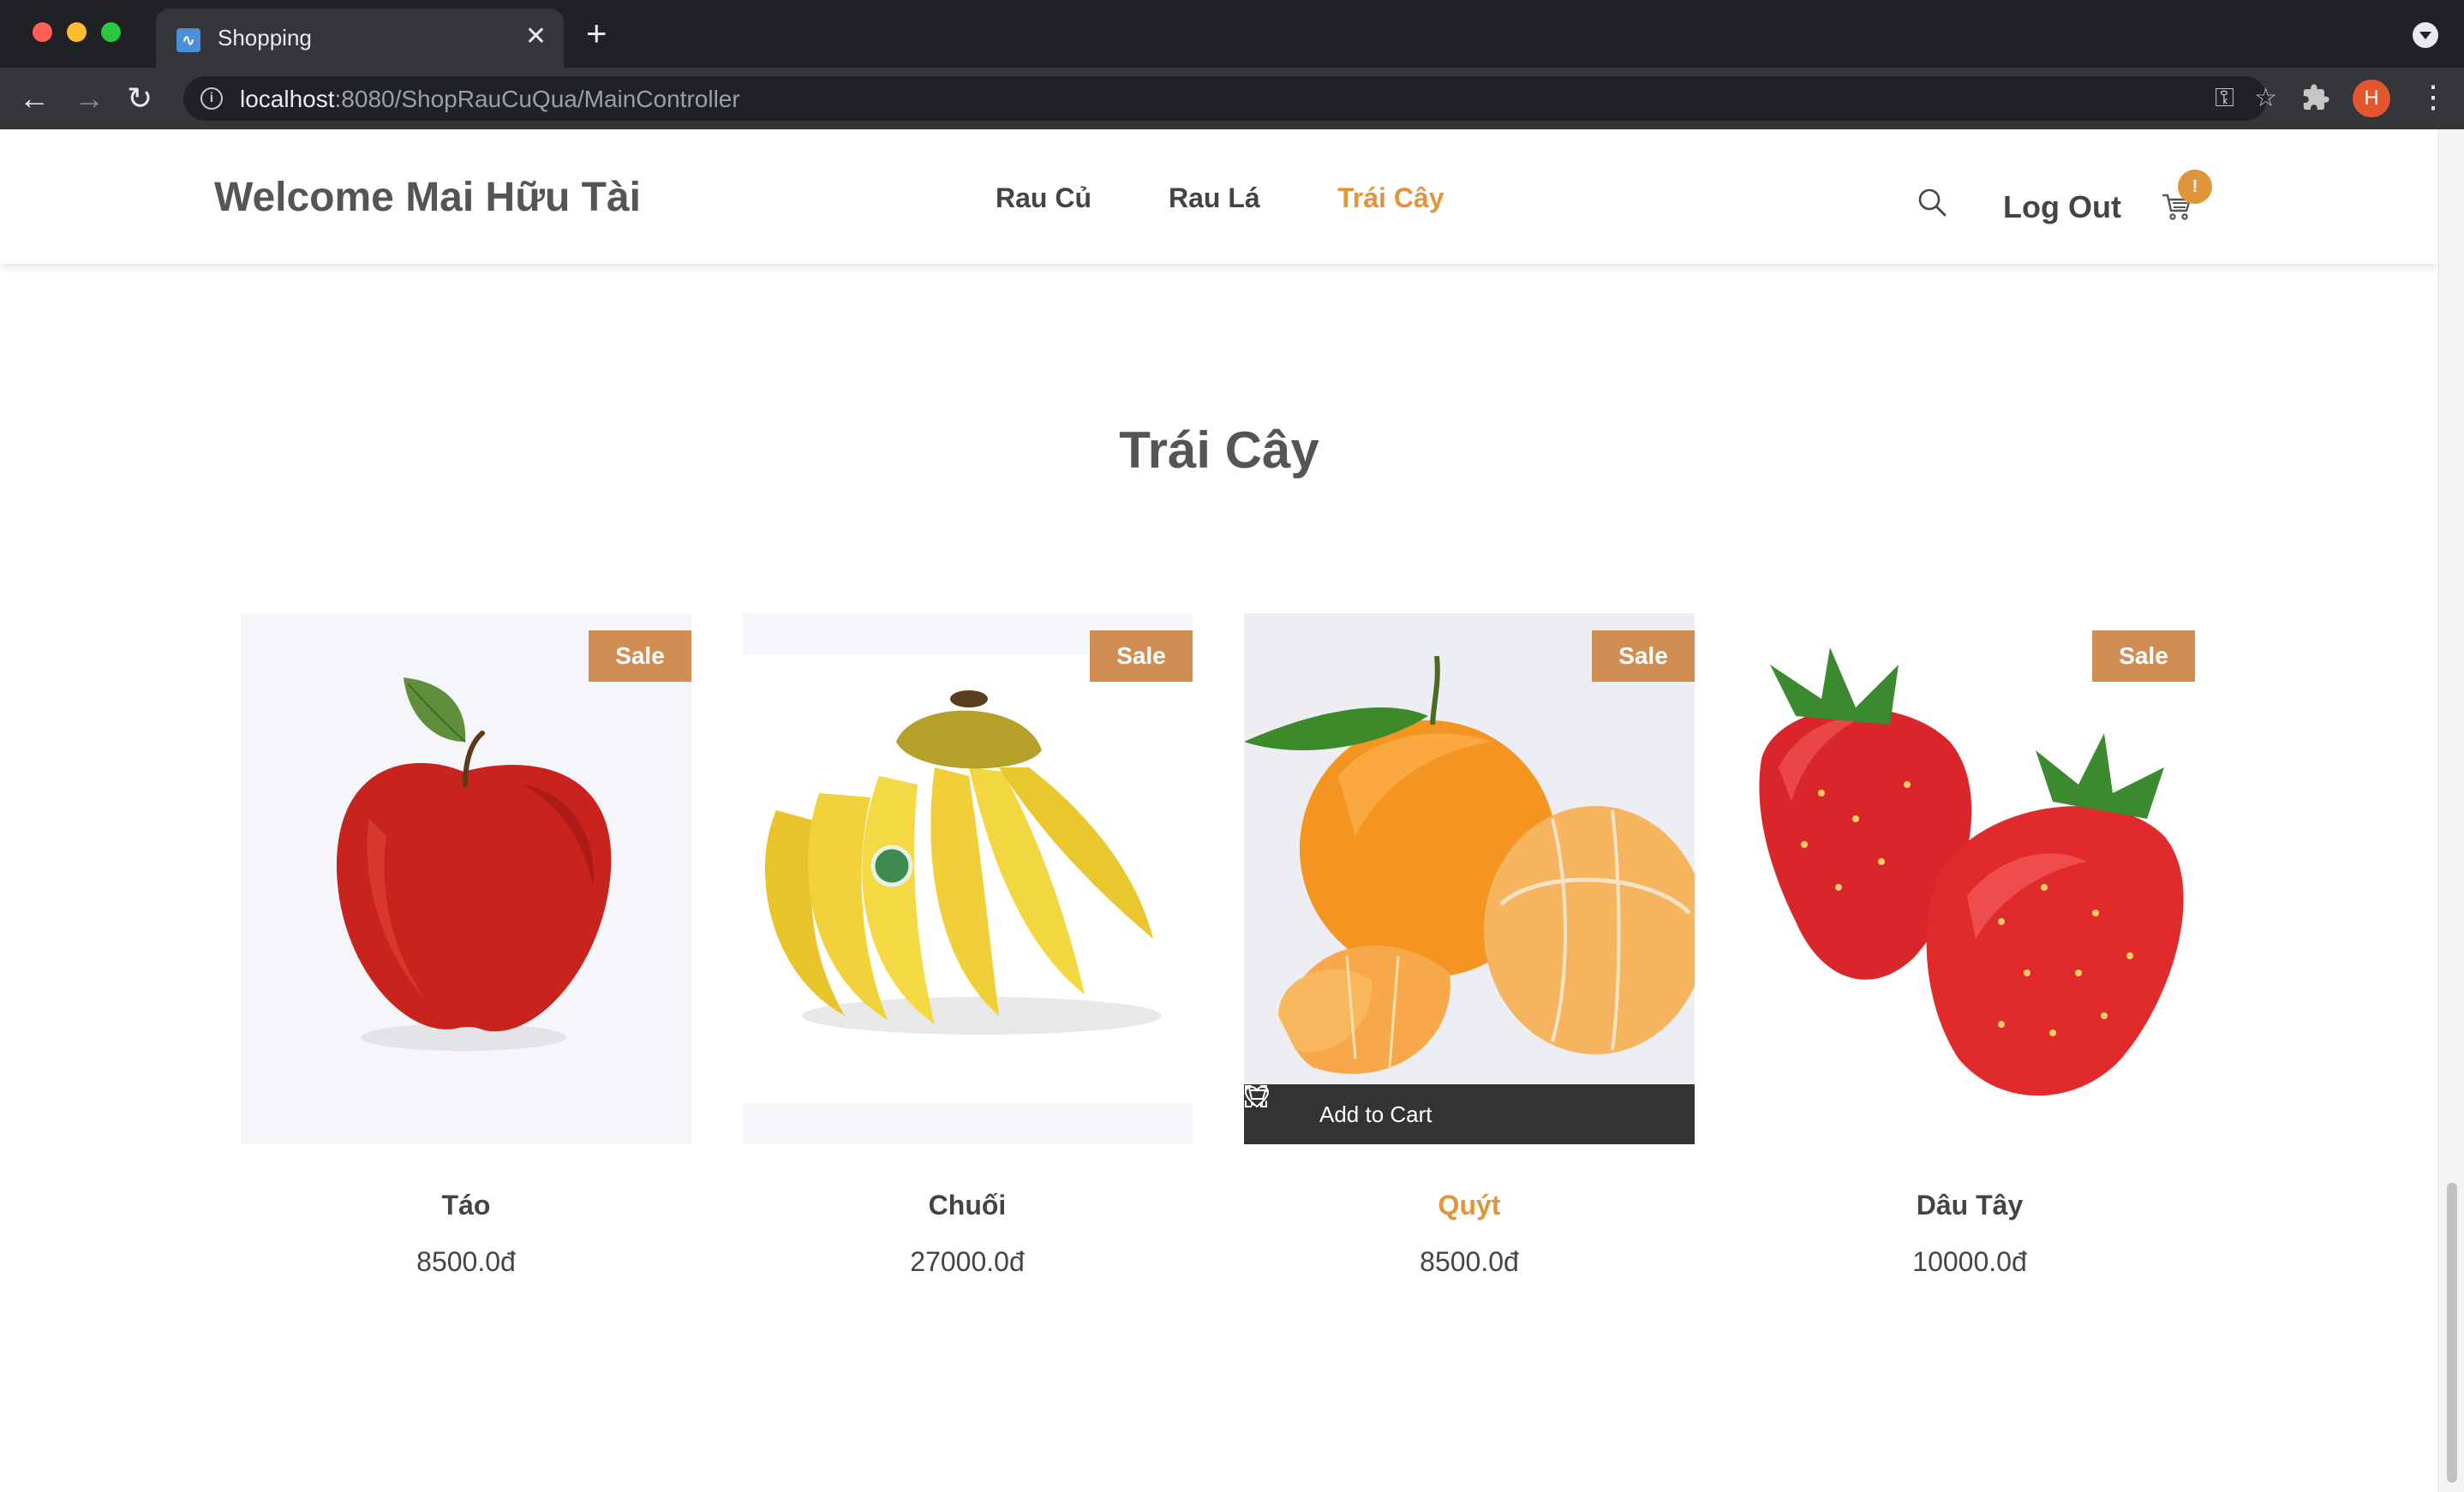 This screenshot has height=1492, width=2464. I want to click on maximize-window-button, so click(111, 32).